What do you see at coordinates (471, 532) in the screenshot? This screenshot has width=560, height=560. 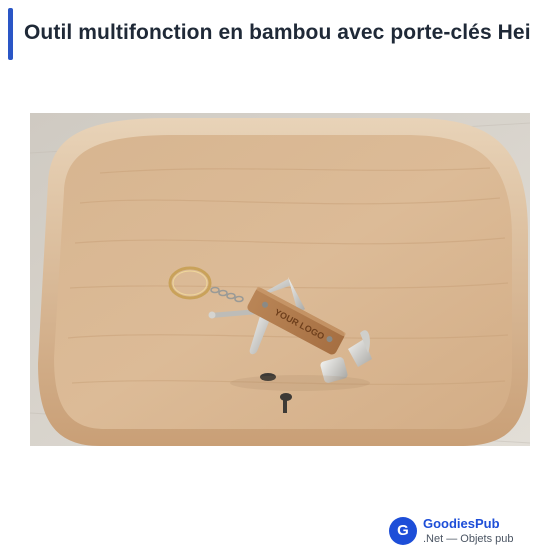 I see `brand-watermark: G GoodiesPub .Net — Objets pub` at bounding box center [471, 532].